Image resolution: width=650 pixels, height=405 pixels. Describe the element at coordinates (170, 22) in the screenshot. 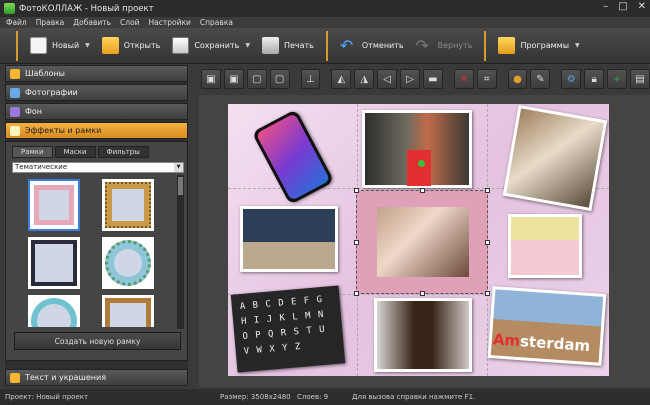

I see `menu-settings: Настройки` at that location.